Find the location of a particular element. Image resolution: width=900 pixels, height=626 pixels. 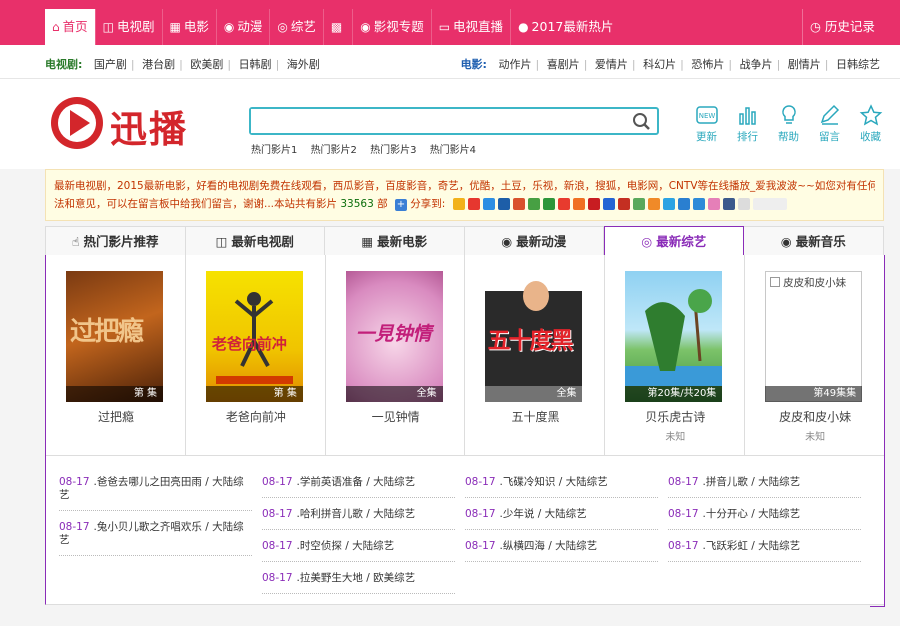

movie-category-link: 战争片 is located at coordinates (756, 64).